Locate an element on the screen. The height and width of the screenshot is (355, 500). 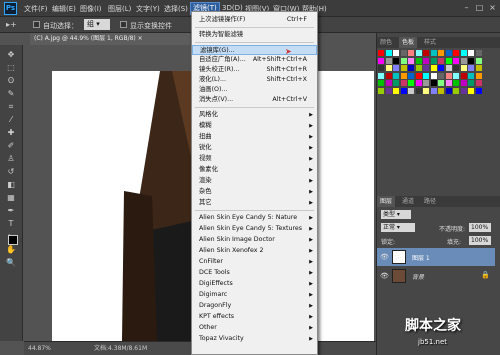
filter-menu-item: 渲染 ▶ is located at coordinates (254, 181).